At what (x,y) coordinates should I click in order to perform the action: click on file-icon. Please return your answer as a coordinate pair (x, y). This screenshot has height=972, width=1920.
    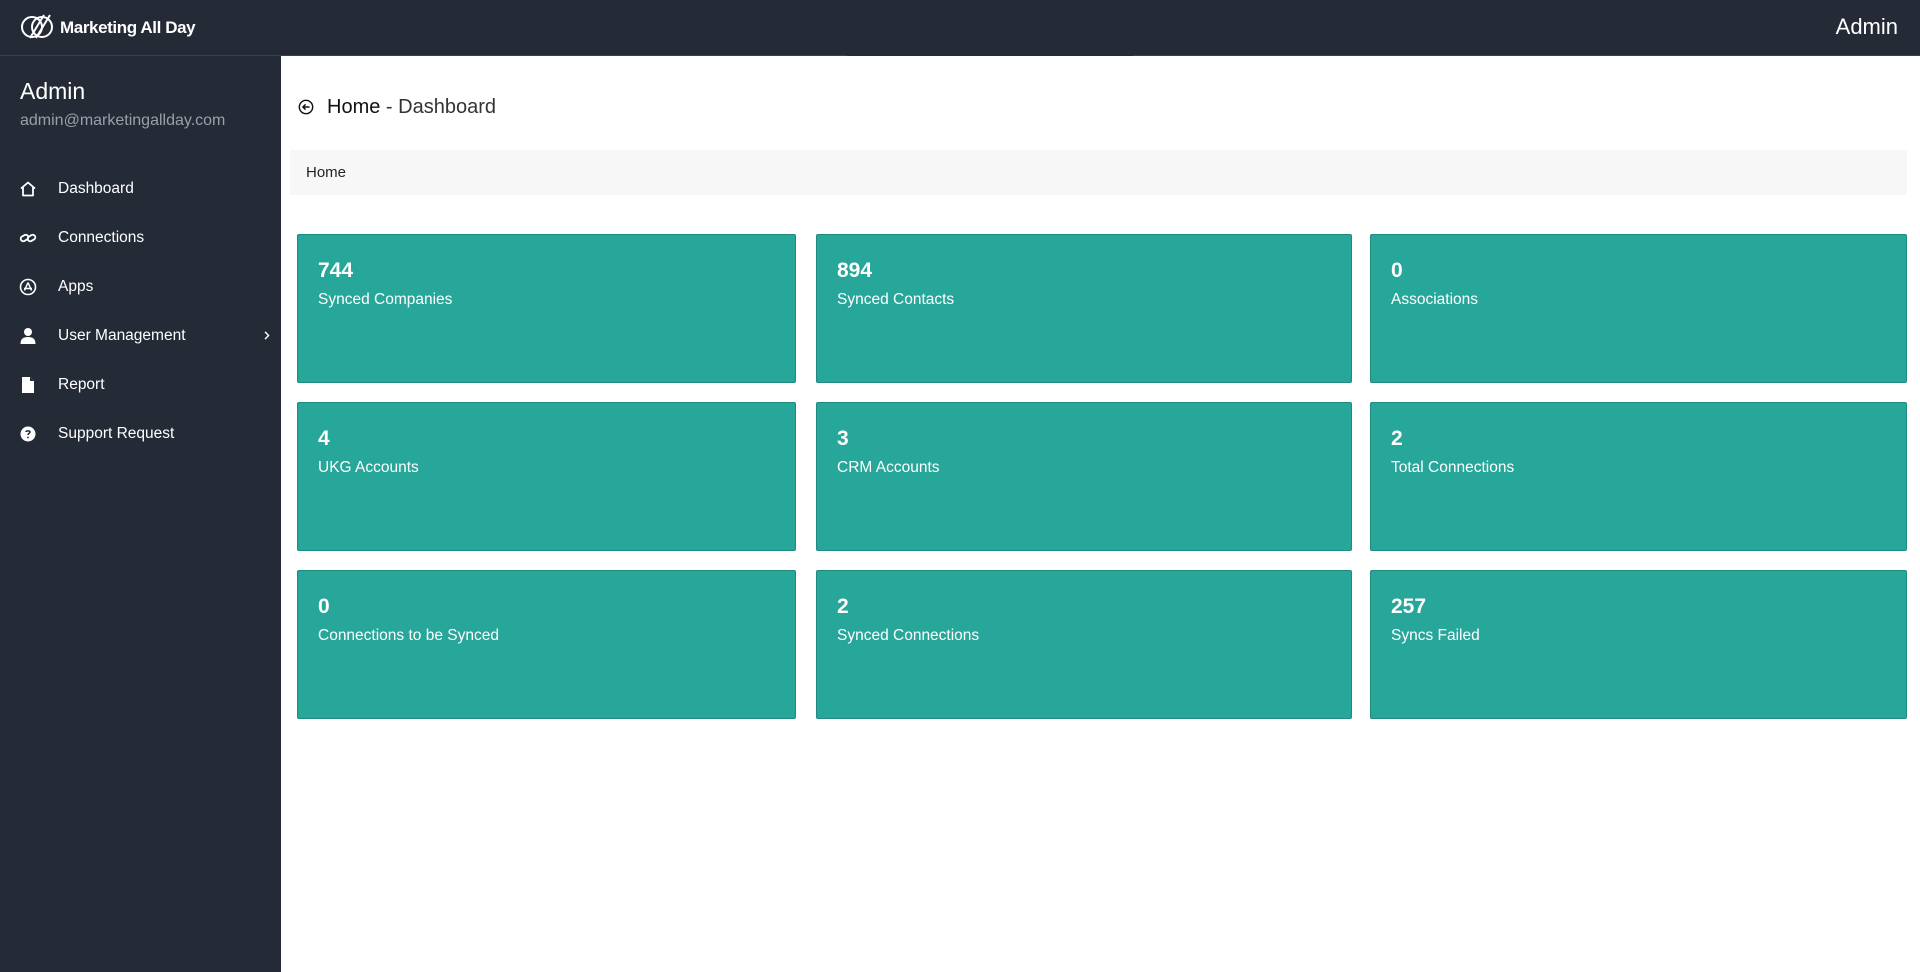
    Looking at the image, I should click on (28, 385).